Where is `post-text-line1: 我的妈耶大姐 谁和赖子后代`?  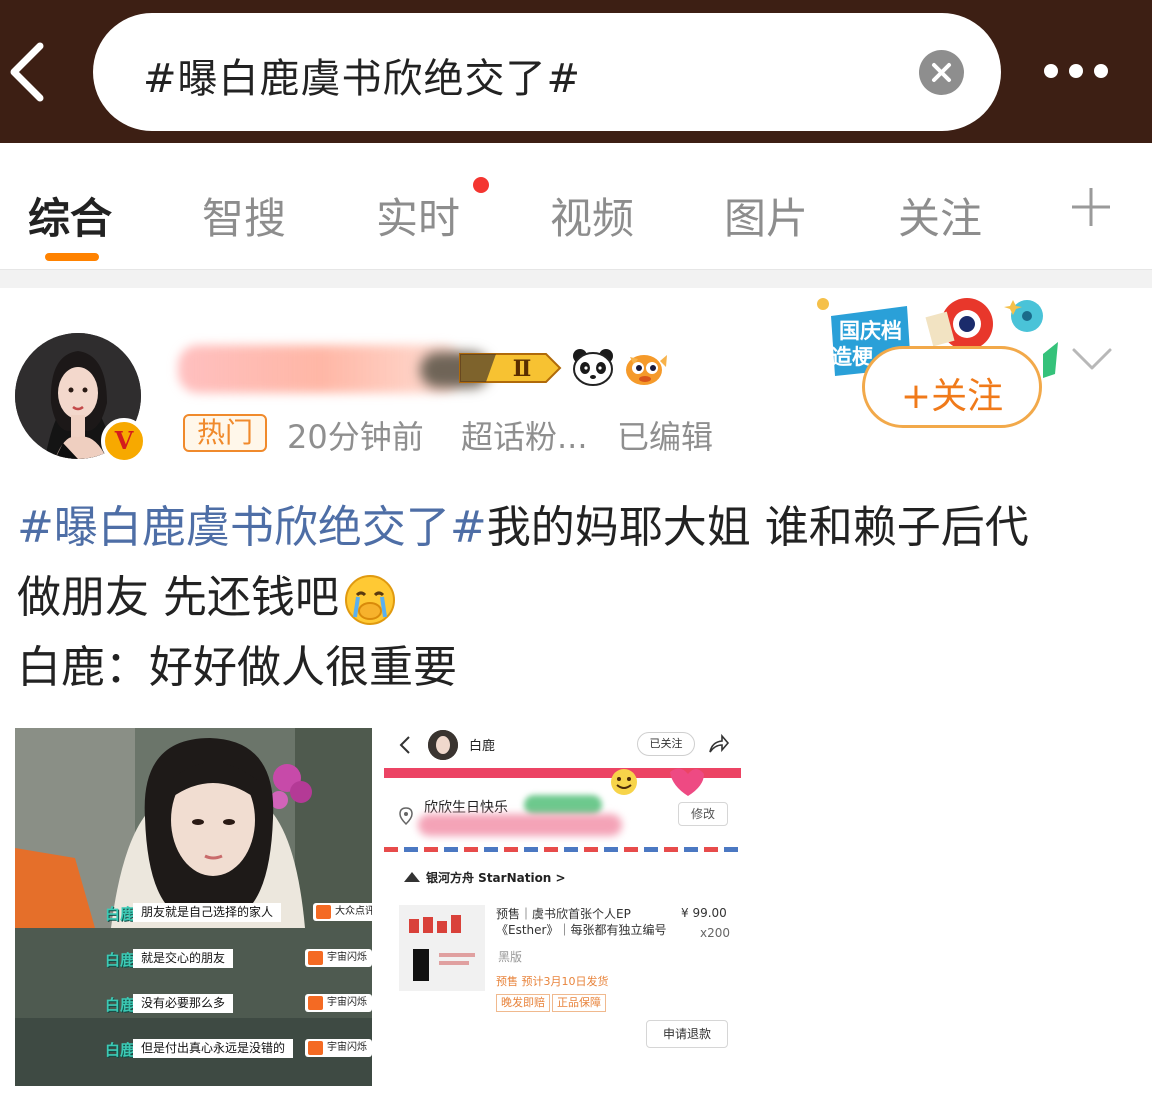
post-text-line1: 我的妈耶大姐 谁和赖子后代 is located at coordinates (757, 527).